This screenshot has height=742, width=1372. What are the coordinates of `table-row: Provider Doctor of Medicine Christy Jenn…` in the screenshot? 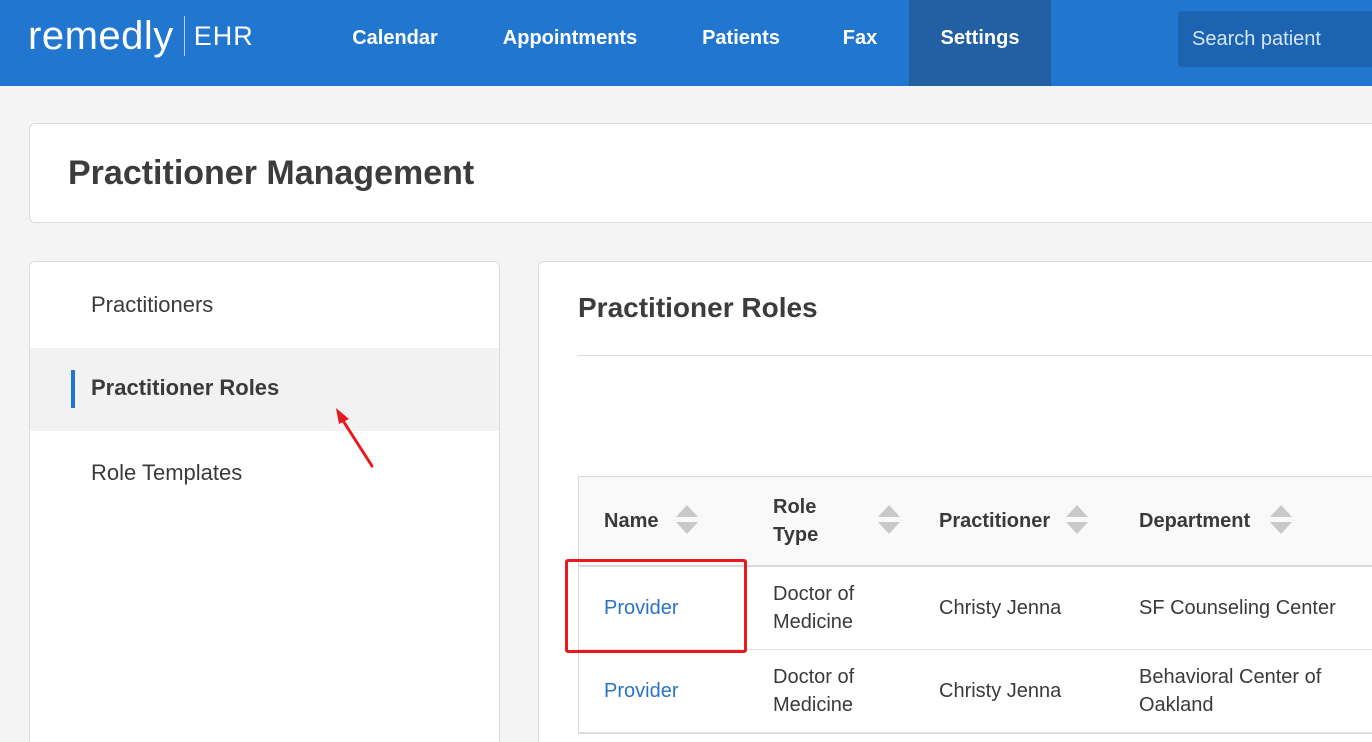 It's located at (975, 691).